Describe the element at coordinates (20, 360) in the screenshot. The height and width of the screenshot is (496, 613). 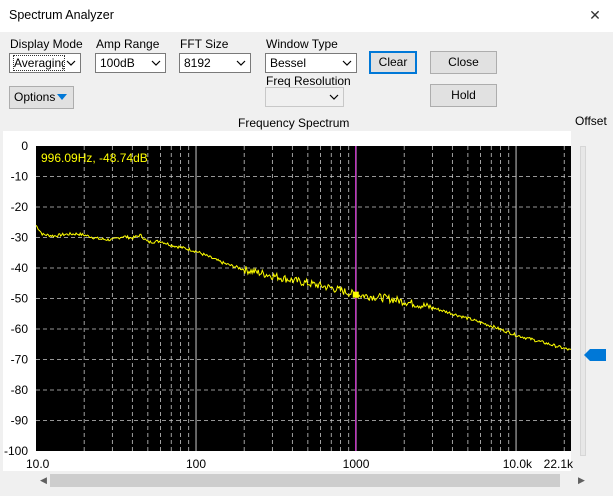
I see `y-tick-label: -70` at that location.